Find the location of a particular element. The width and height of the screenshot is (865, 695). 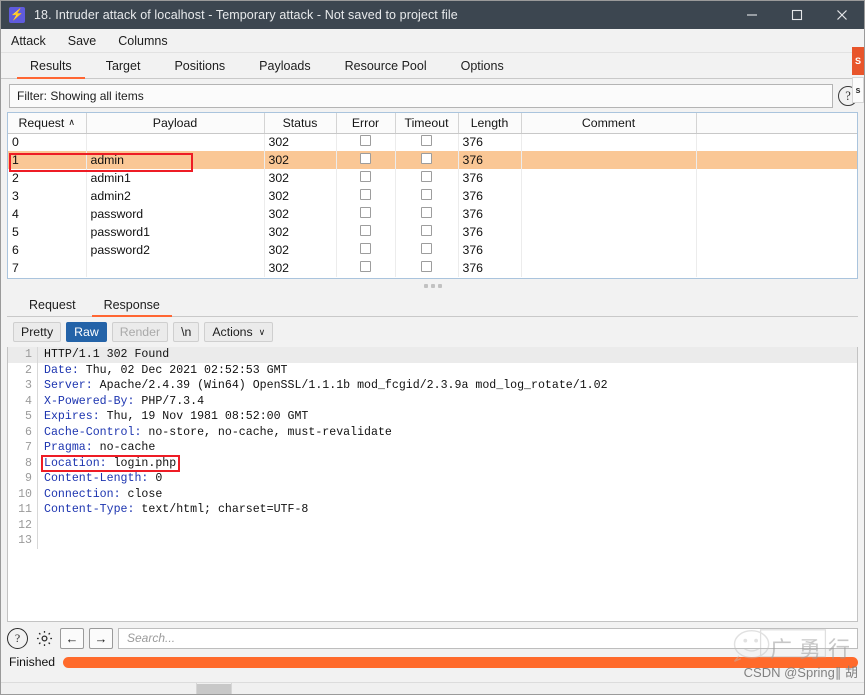

response-line: 10 Connection: close is located at coordinates (432, 494).